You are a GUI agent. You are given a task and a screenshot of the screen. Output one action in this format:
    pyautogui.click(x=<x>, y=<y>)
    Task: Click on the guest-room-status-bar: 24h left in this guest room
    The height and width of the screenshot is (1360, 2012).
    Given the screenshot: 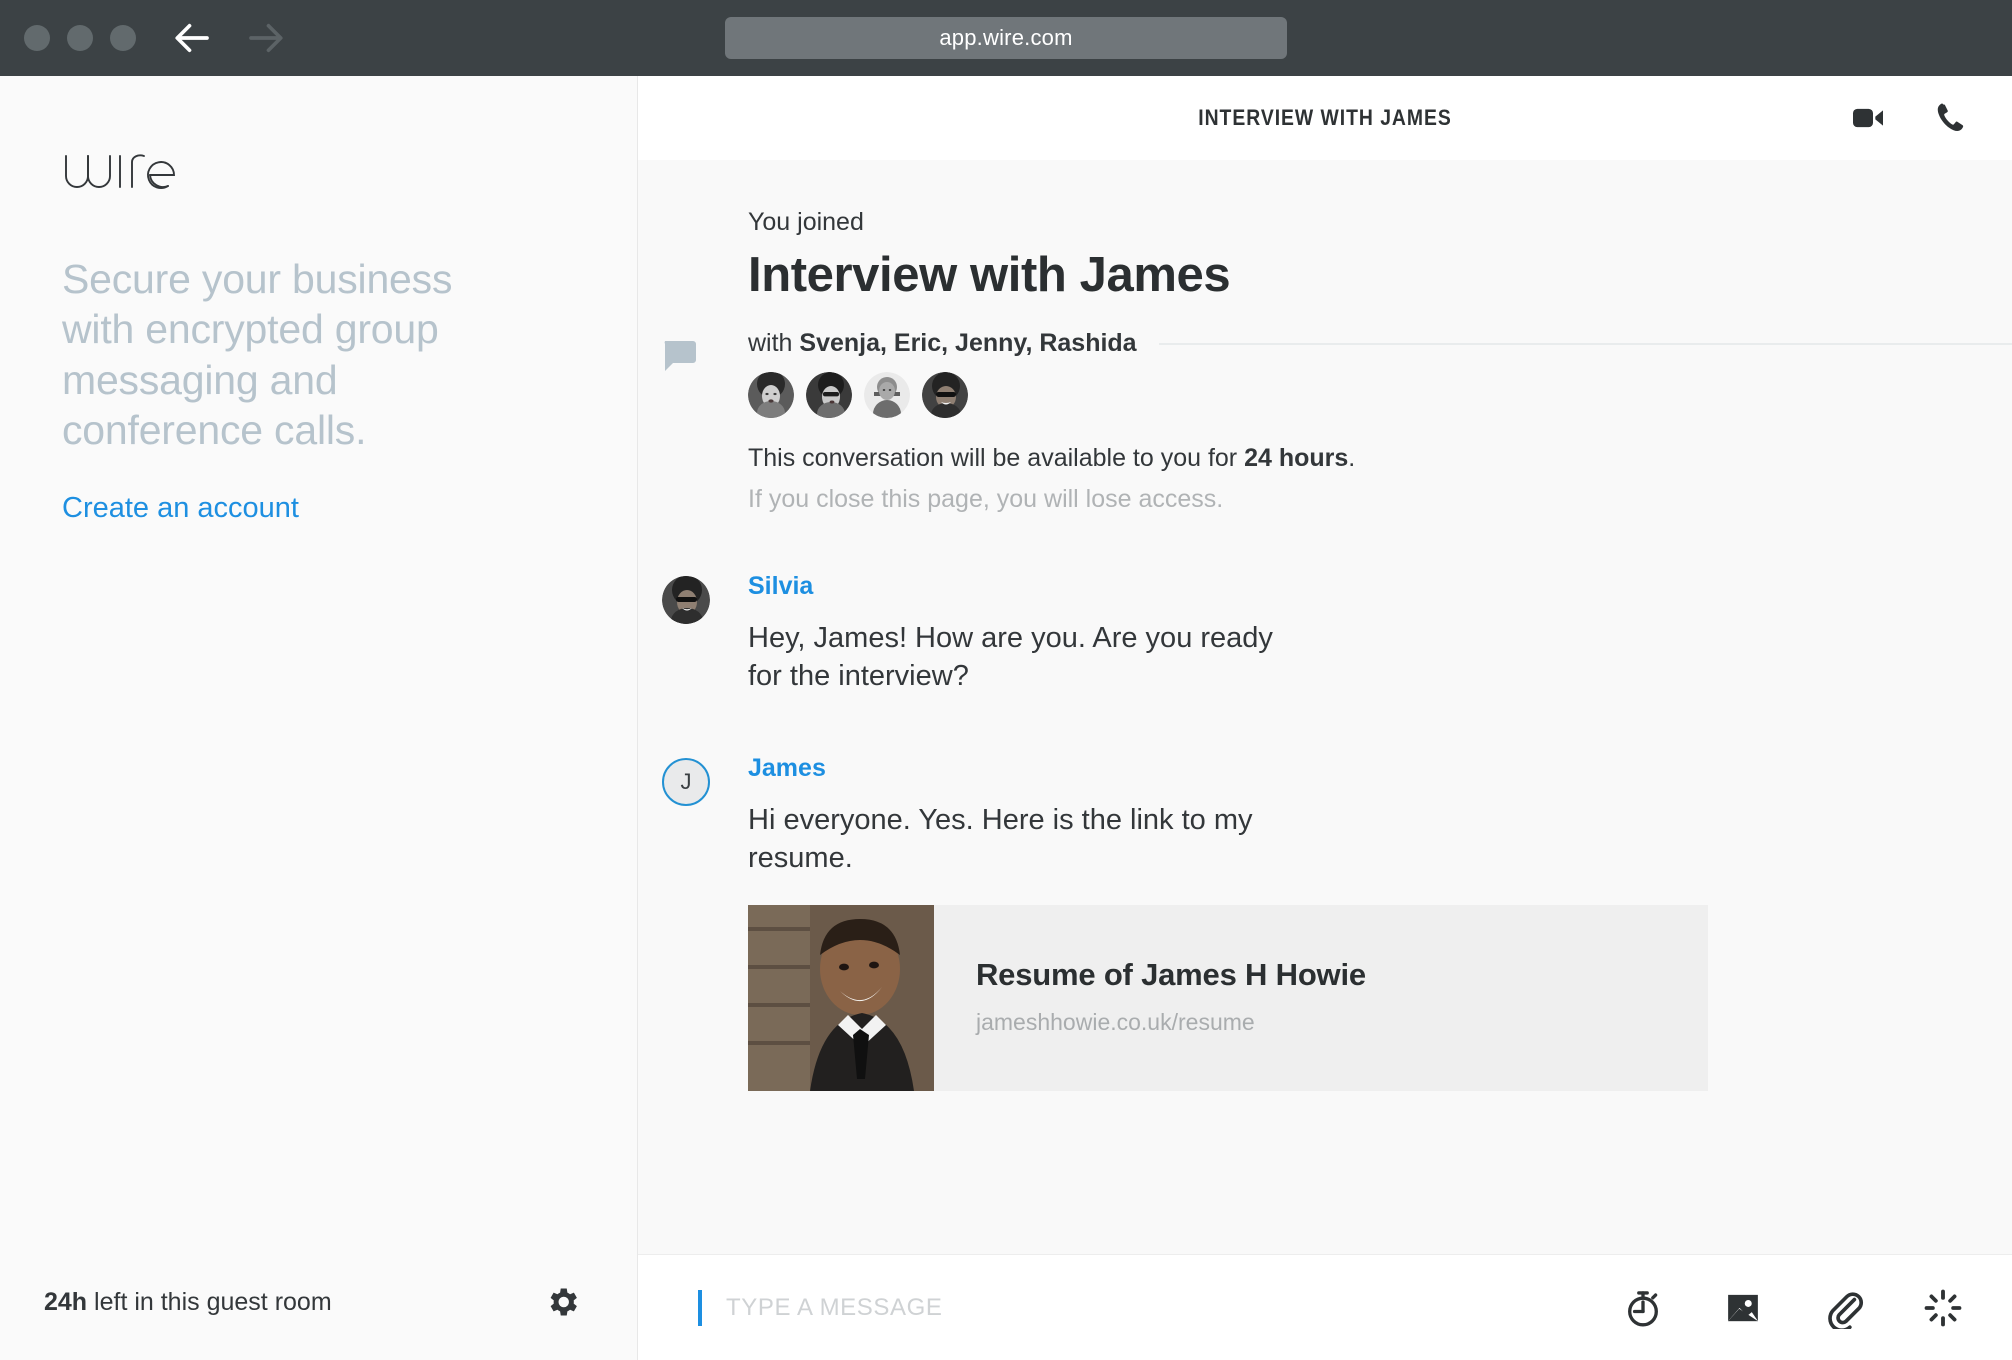 What is the action you would take?
    pyautogui.click(x=318, y=1302)
    